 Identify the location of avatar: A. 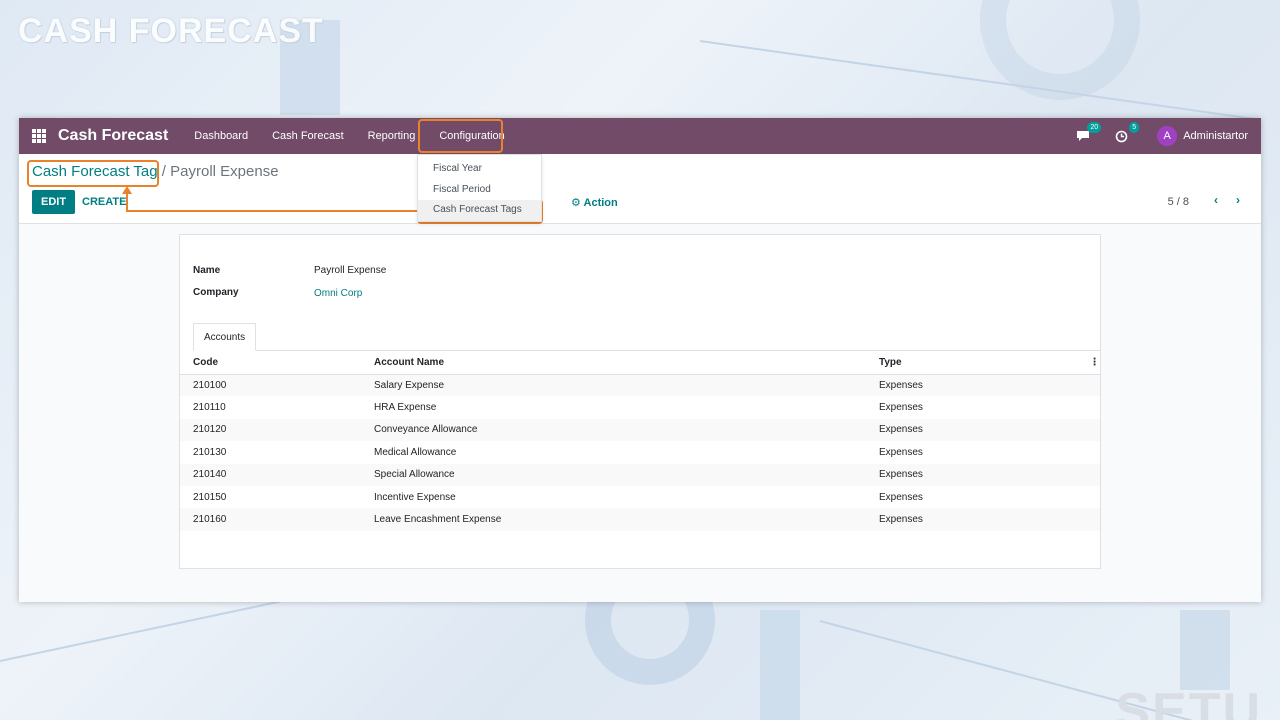
(1167, 136).